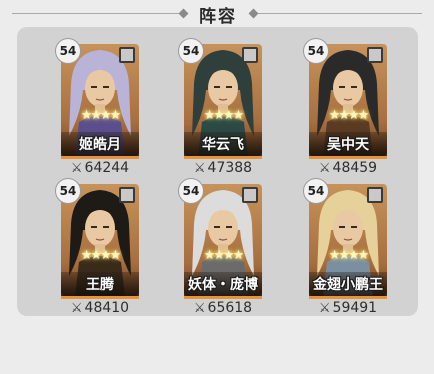  What do you see at coordinates (220, 247) in the screenshot?
I see `hero-card: 54 ★★★★ 妖体・庞博 ⚔ 65618` at bounding box center [220, 247].